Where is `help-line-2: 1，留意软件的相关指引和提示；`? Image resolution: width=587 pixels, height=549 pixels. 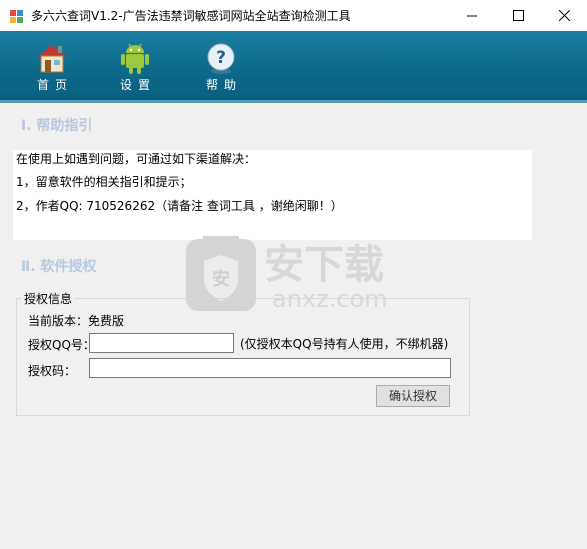 help-line-2: 1，留意软件的相关指引和提示； is located at coordinates (104, 182).